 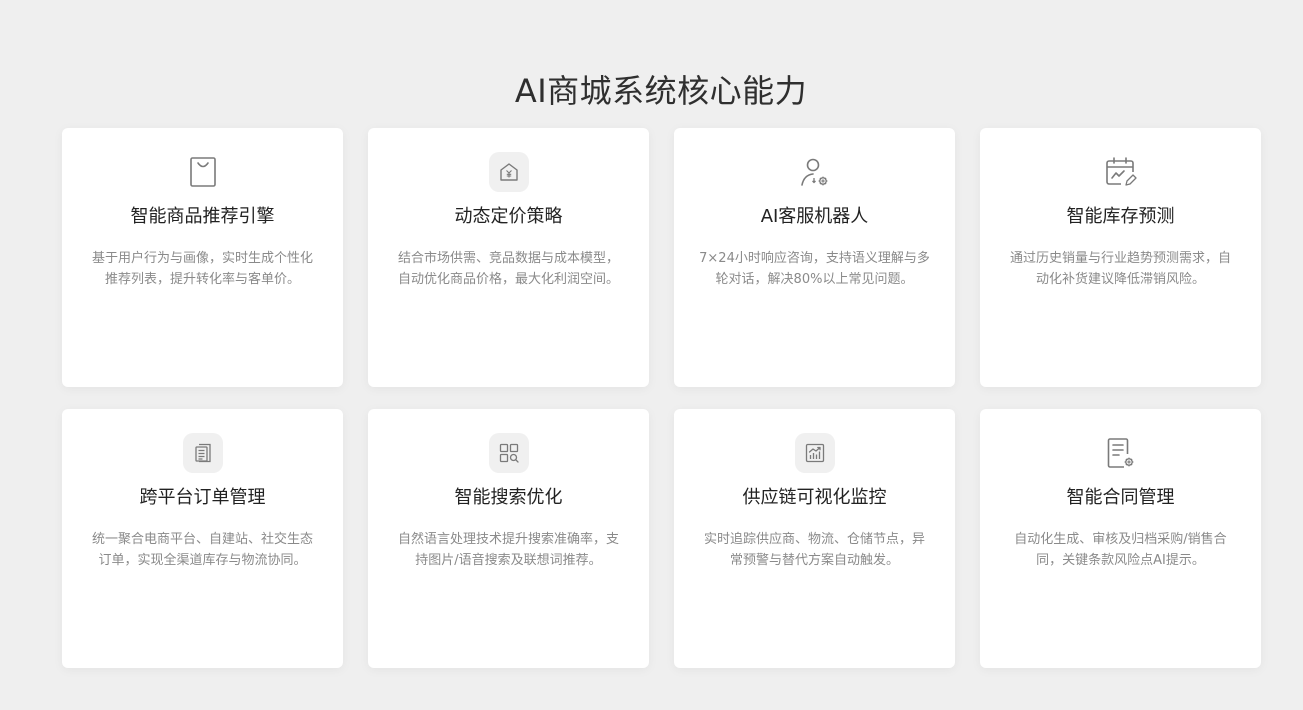 I want to click on capability-card: 智能合同管理 自动化生成、审核及归档采购/销售合同，关键条款风险点AI提示。, so click(x=1120, y=538).